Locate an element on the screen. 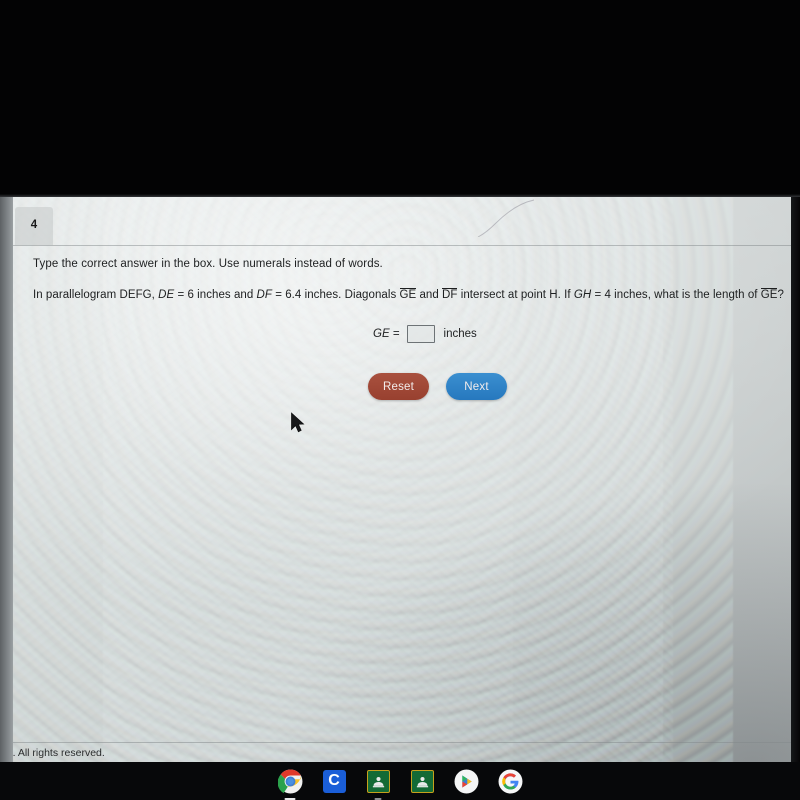  footer-copyright: um. All rights reserved. is located at coordinates (59, 753).